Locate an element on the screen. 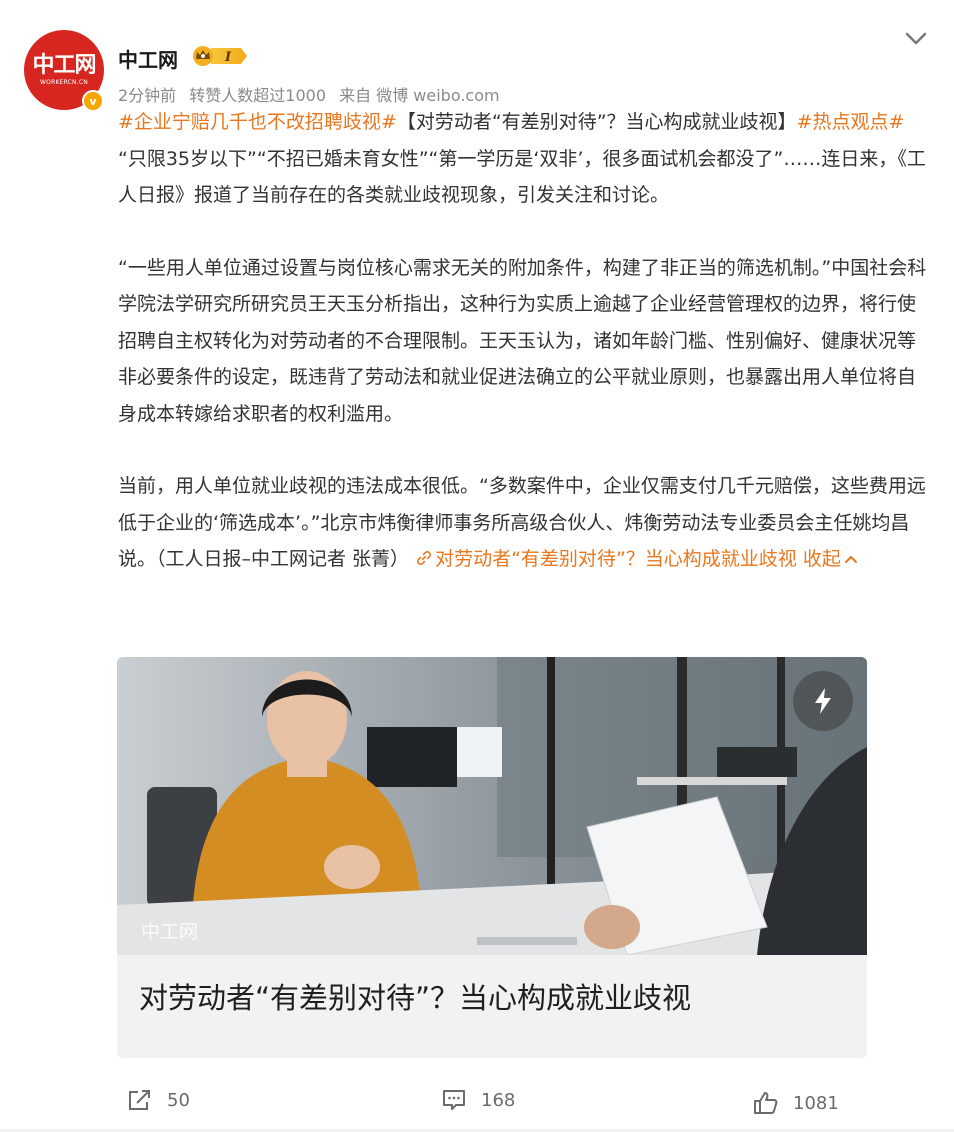  post-headline: 【对劳动者“有差别对待”？当心构成就业歧视】 is located at coordinates (596, 122).